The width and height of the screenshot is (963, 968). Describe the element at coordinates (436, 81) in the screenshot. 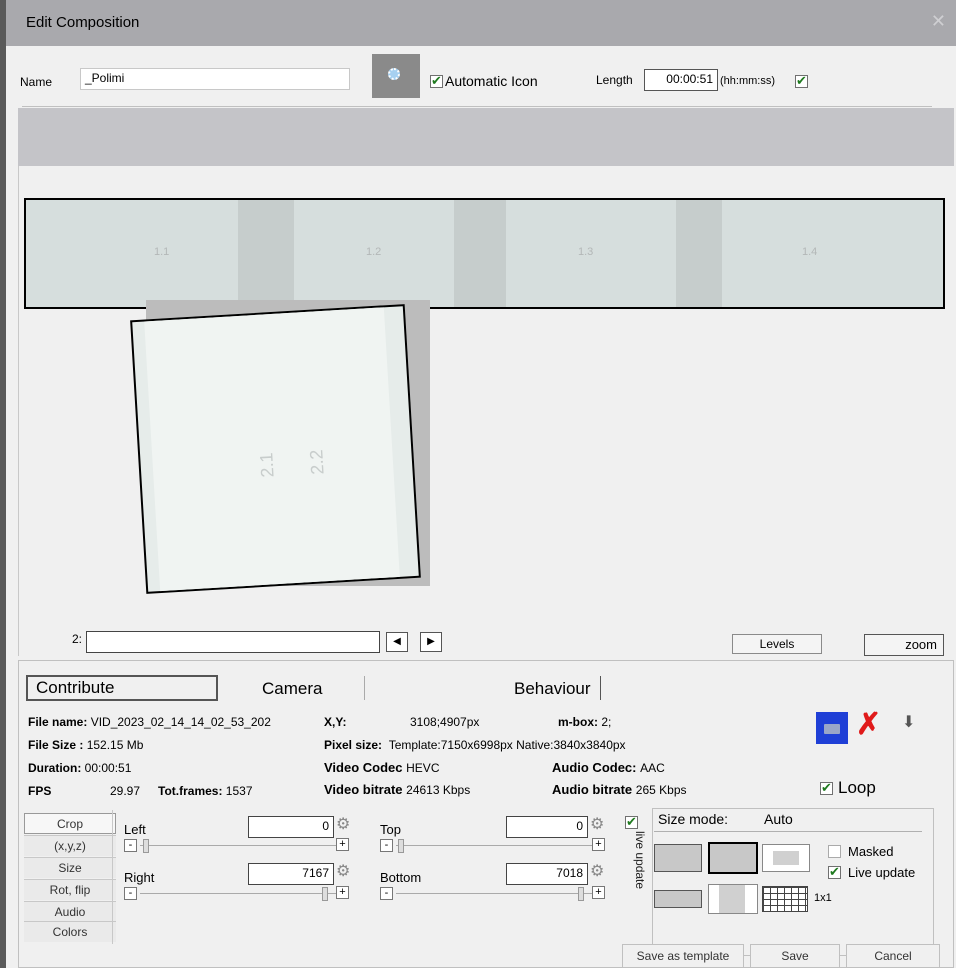

I see `automatic-icon-checkbox` at that location.